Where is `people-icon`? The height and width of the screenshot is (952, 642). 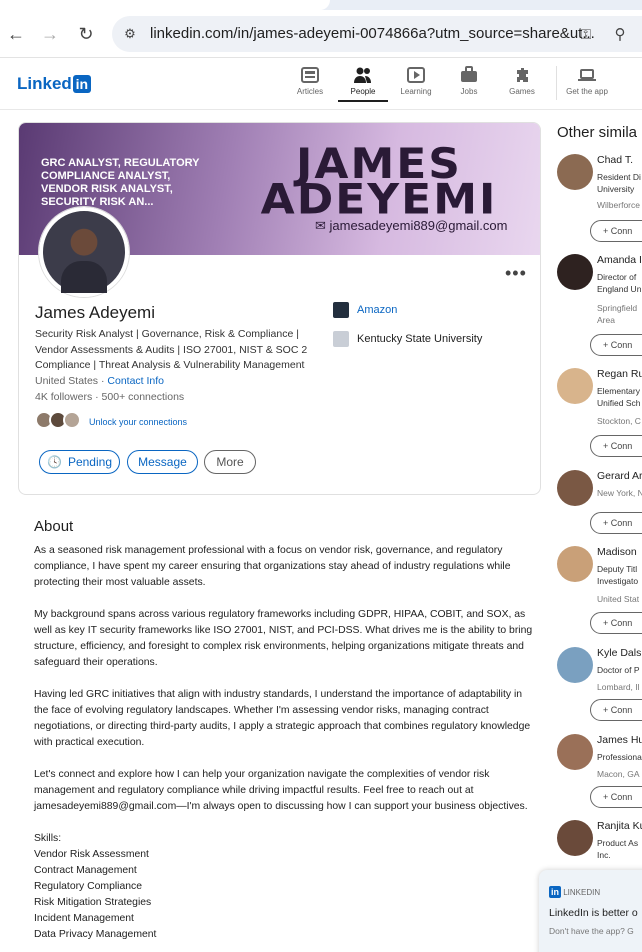
people-icon is located at coordinates (362, 75).